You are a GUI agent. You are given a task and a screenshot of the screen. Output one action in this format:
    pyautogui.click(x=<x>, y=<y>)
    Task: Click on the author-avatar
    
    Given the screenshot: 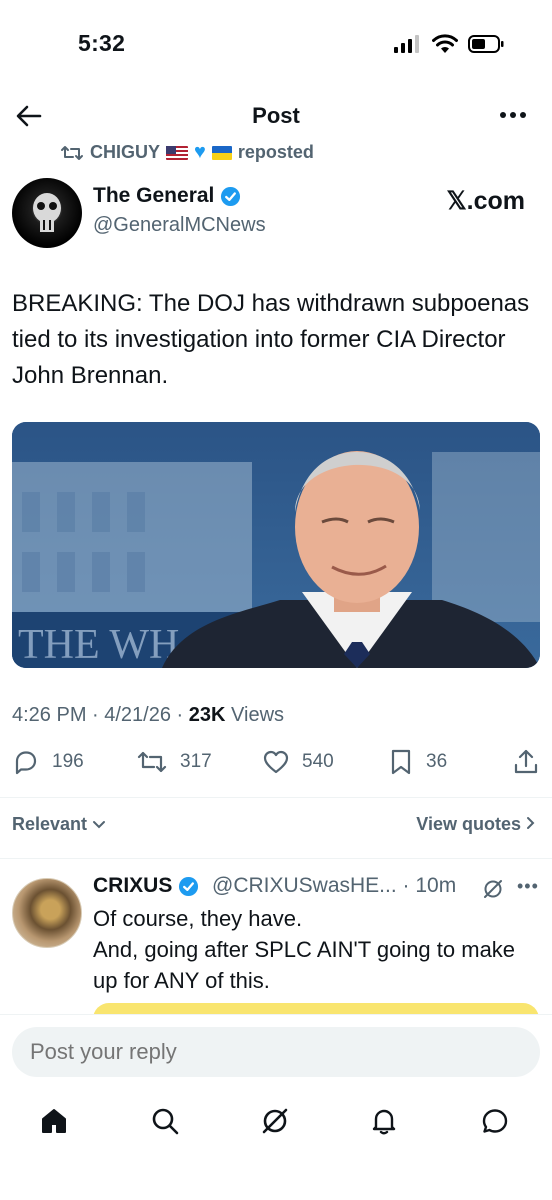 What is the action you would take?
    pyautogui.click(x=47, y=213)
    